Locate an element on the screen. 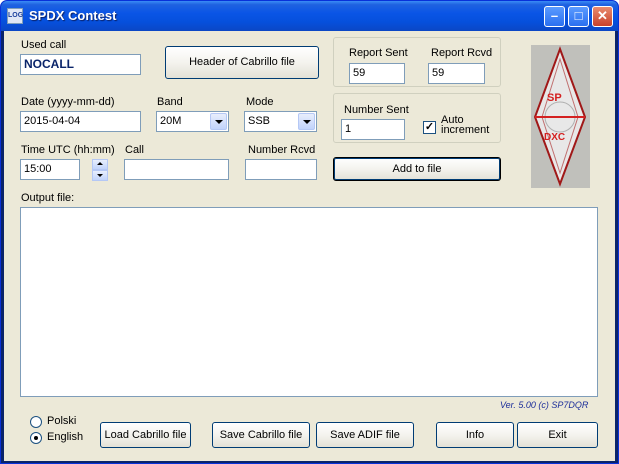 The height and width of the screenshot is (464, 619). radio-polski-label: Polski is located at coordinates (62, 421).